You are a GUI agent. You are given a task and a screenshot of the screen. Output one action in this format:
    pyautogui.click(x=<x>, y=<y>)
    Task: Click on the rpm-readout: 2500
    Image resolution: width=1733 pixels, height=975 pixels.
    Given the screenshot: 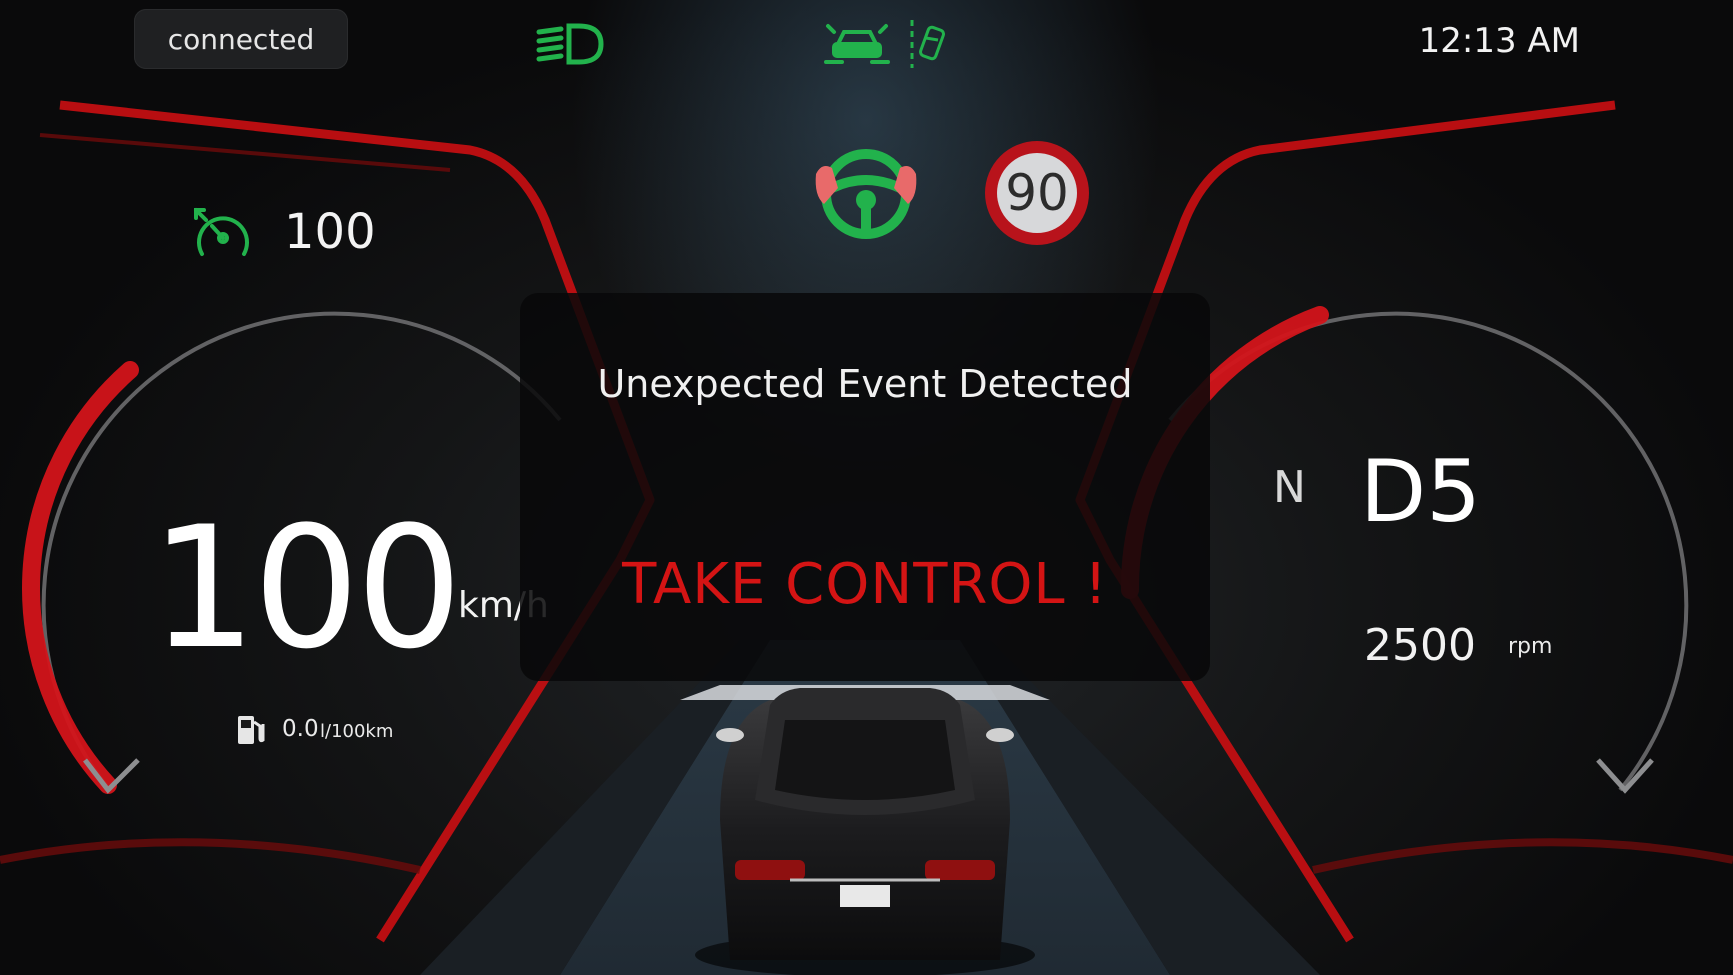 What is the action you would take?
    pyautogui.click(x=1420, y=645)
    